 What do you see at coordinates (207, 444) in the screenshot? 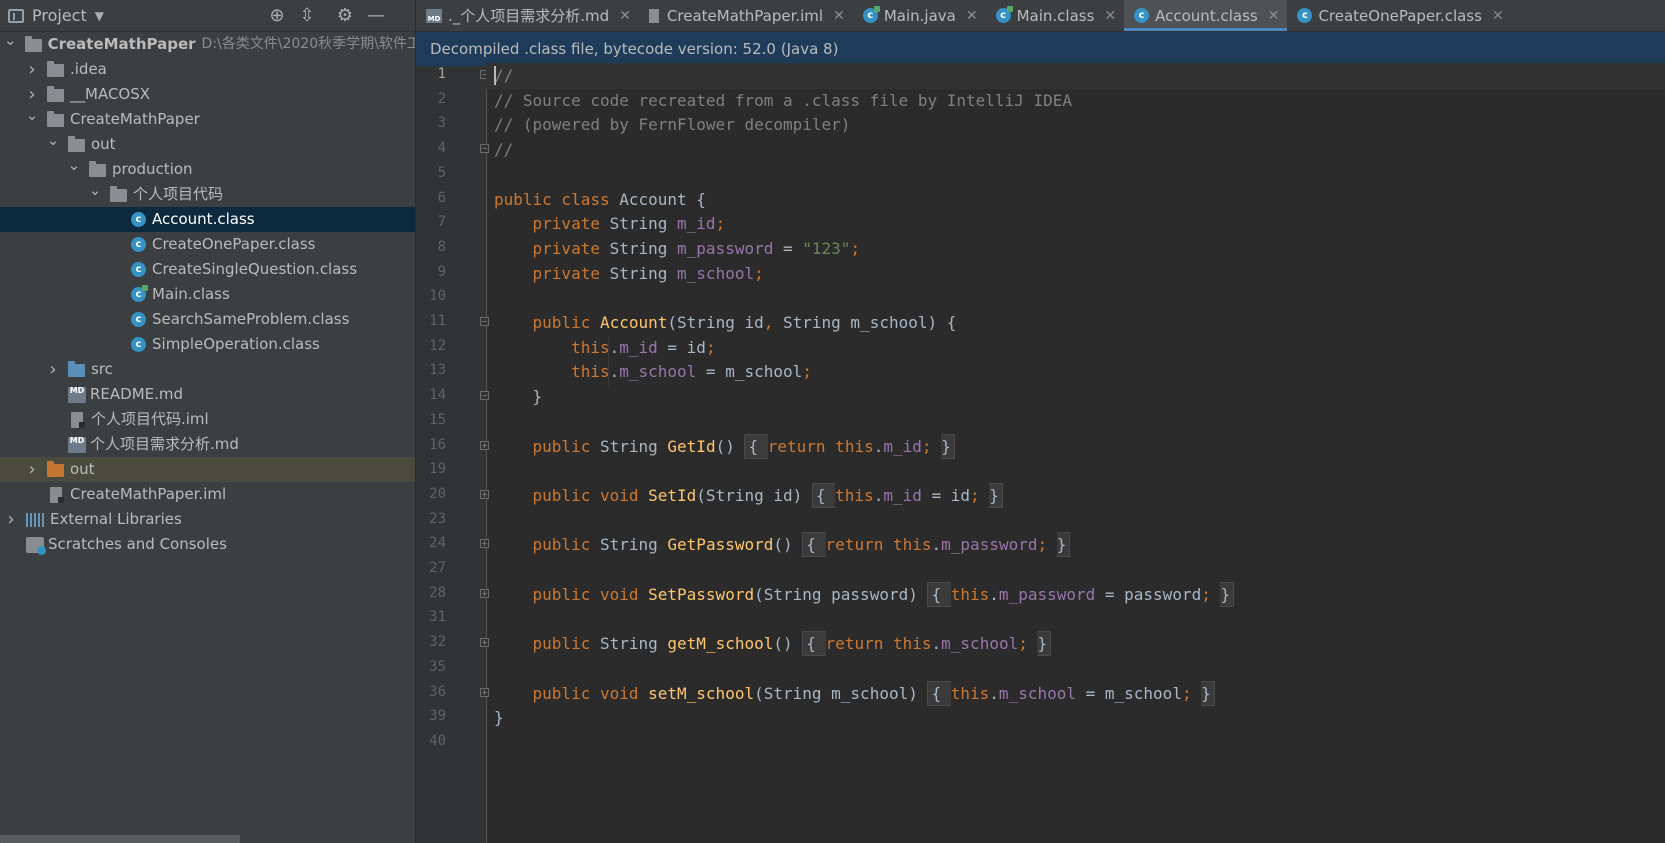
I see `tree-item: ›MD个人项目需求分析.md` at bounding box center [207, 444].